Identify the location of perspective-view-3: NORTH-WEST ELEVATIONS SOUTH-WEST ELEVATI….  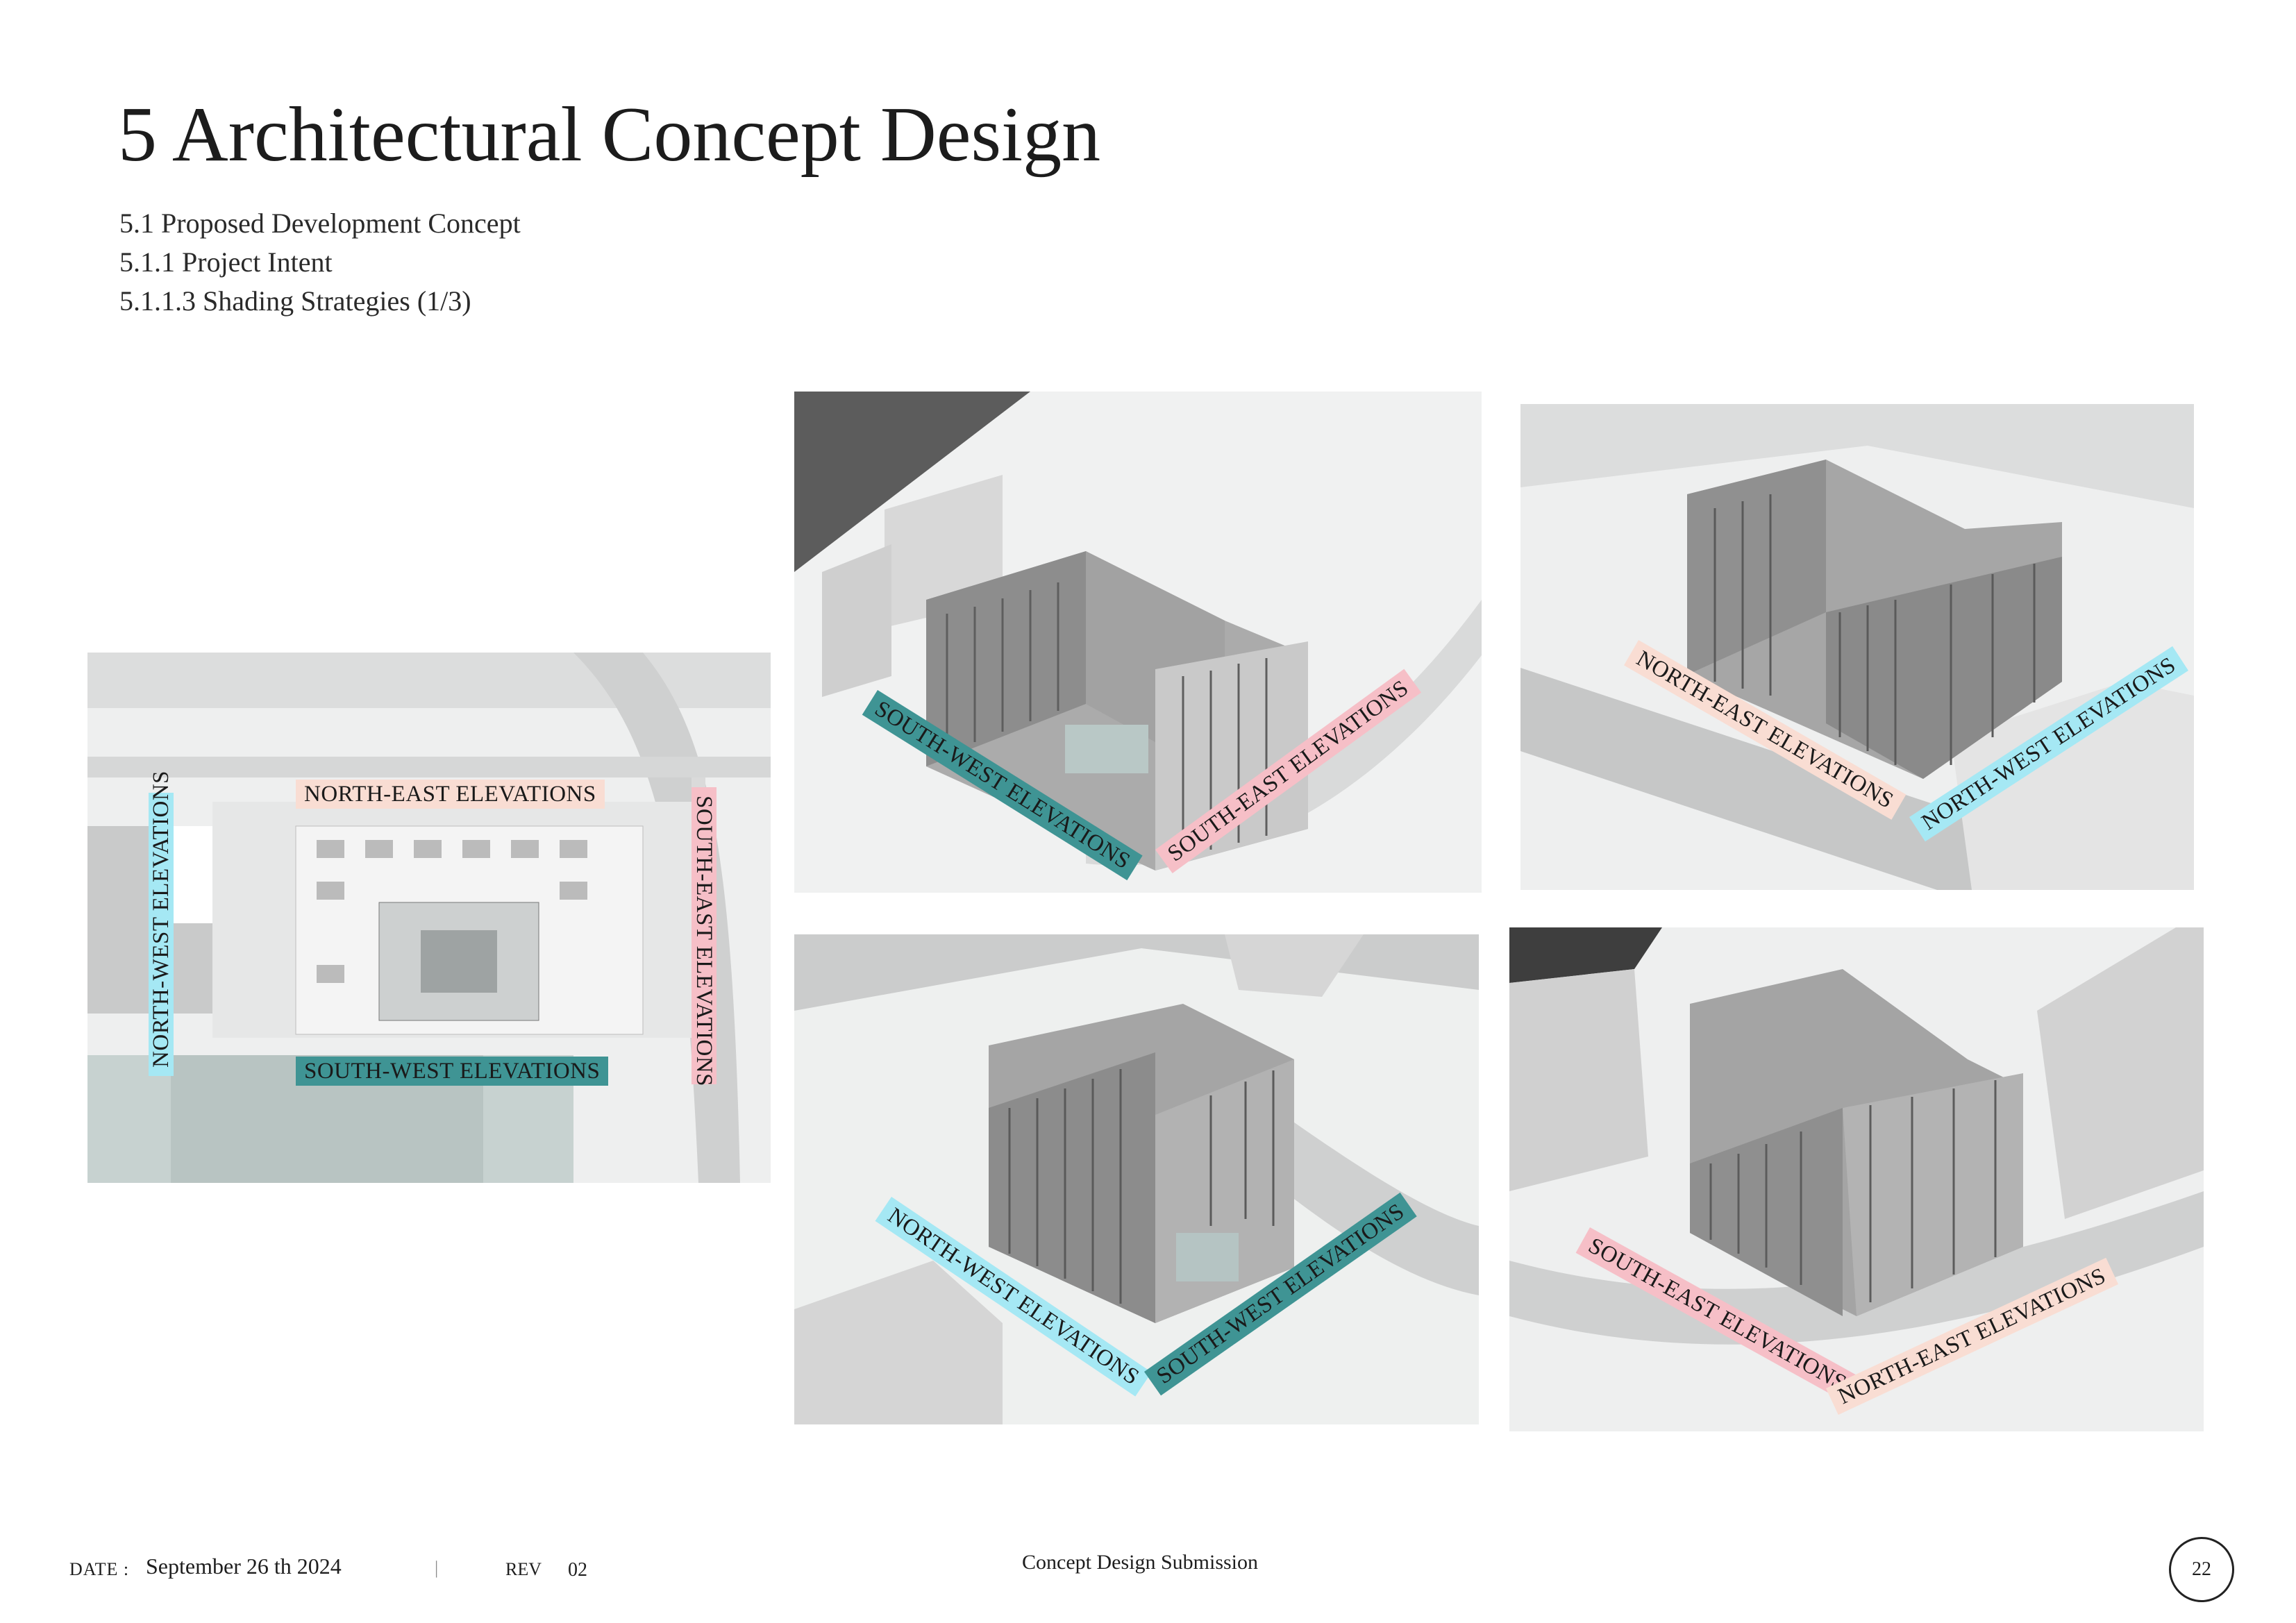
(1136, 1179).